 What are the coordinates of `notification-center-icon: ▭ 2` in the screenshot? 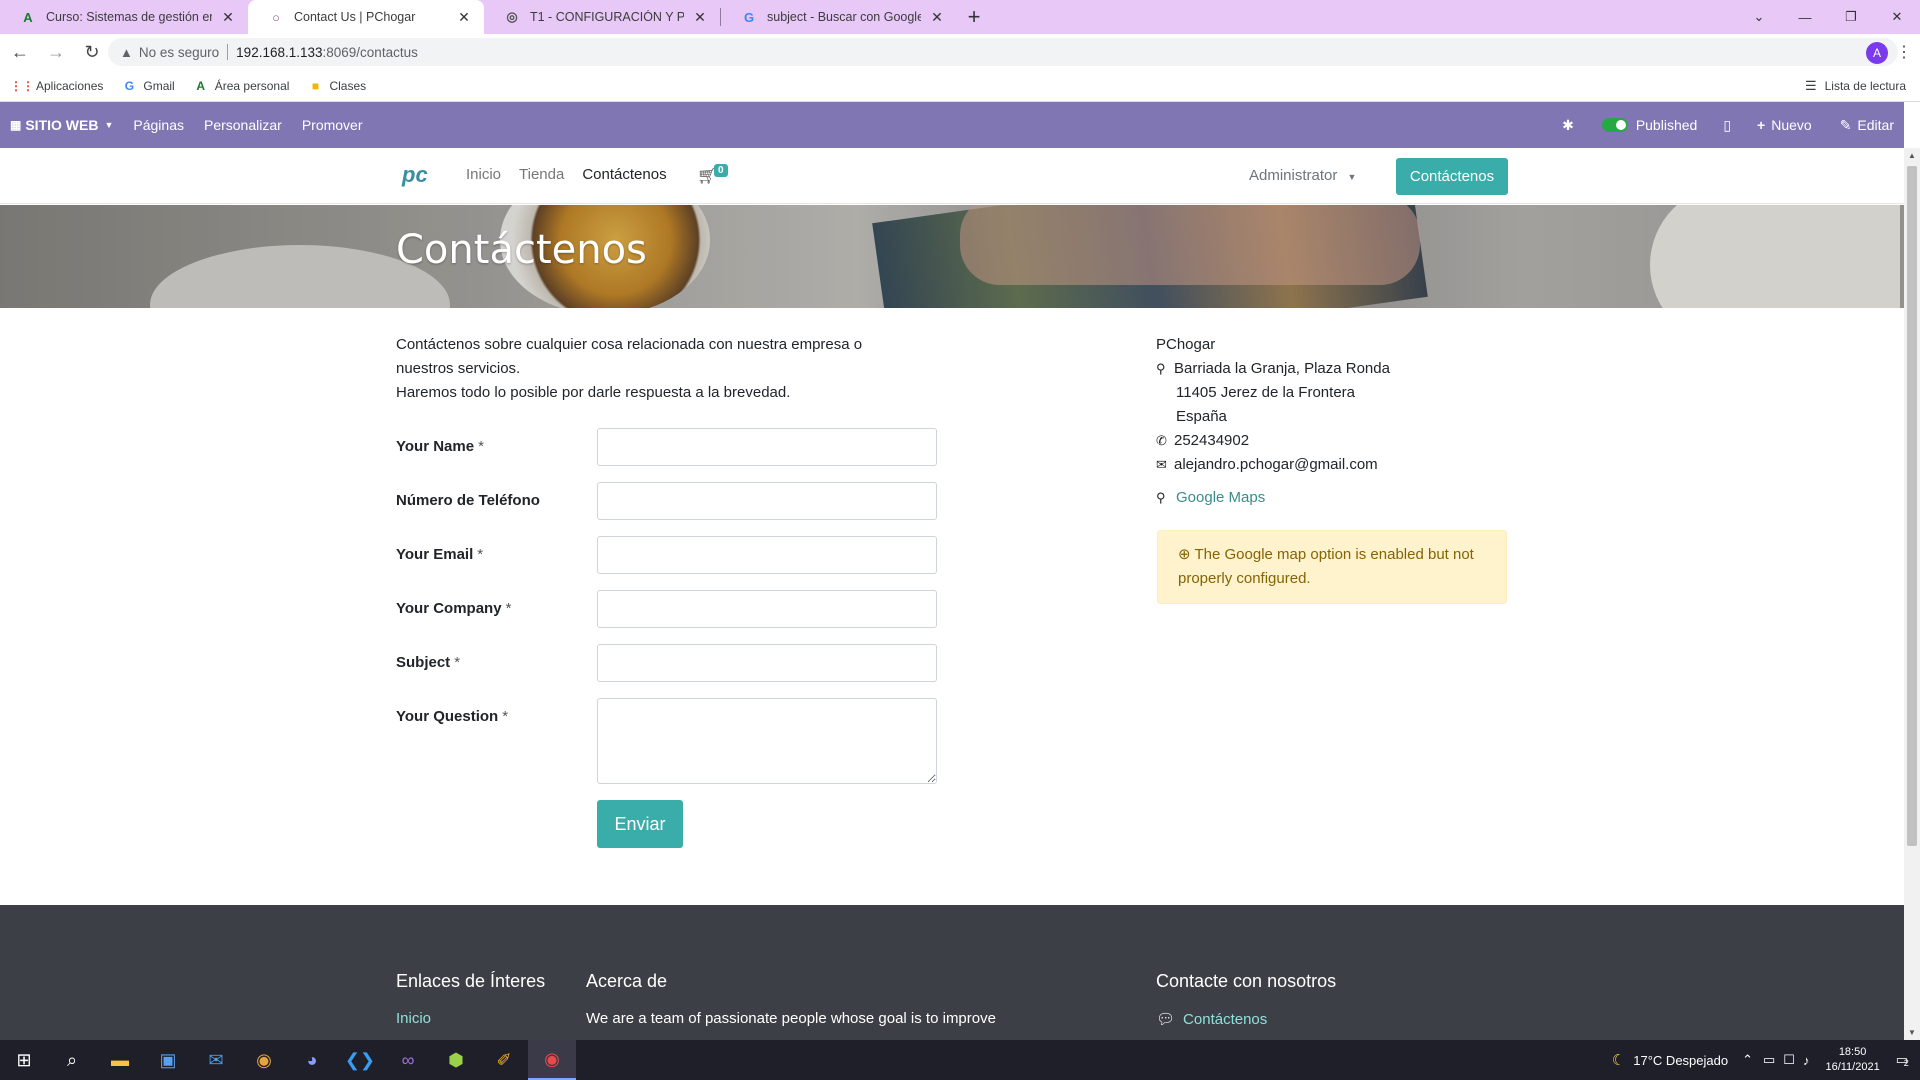 It's located at (1902, 1060).